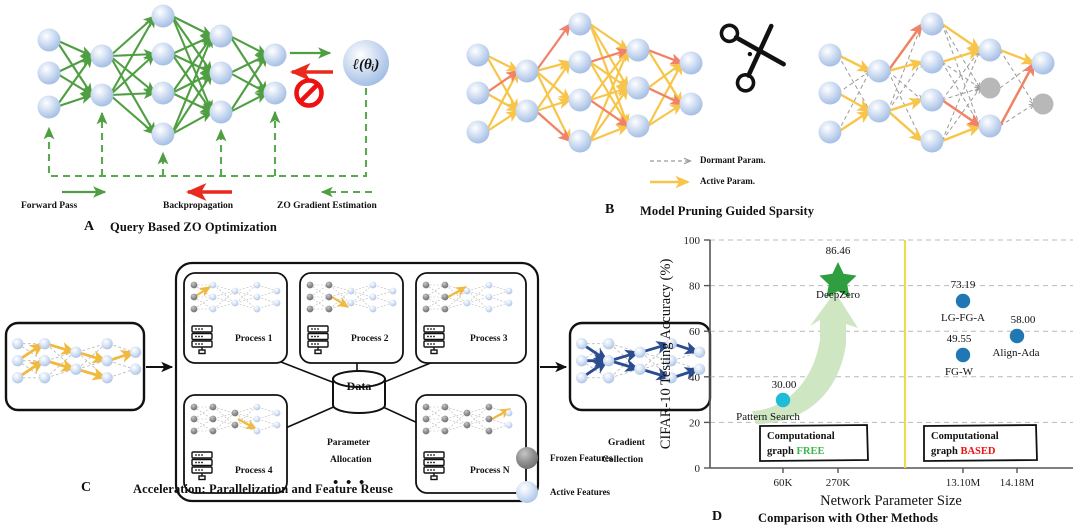  I want to click on free-box-prefix: graph, so click(781, 451).